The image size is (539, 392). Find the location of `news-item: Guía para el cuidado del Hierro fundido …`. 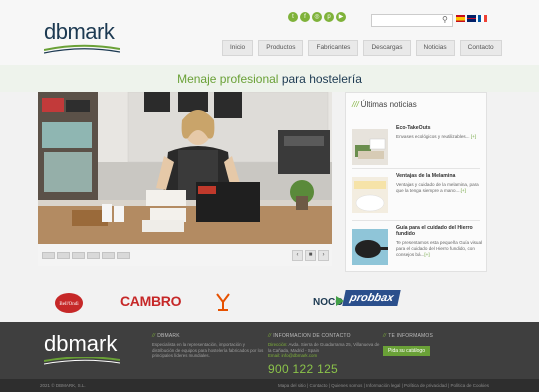

news-item: Guía para el cuidado del Hierro fundido … is located at coordinates (417, 247).